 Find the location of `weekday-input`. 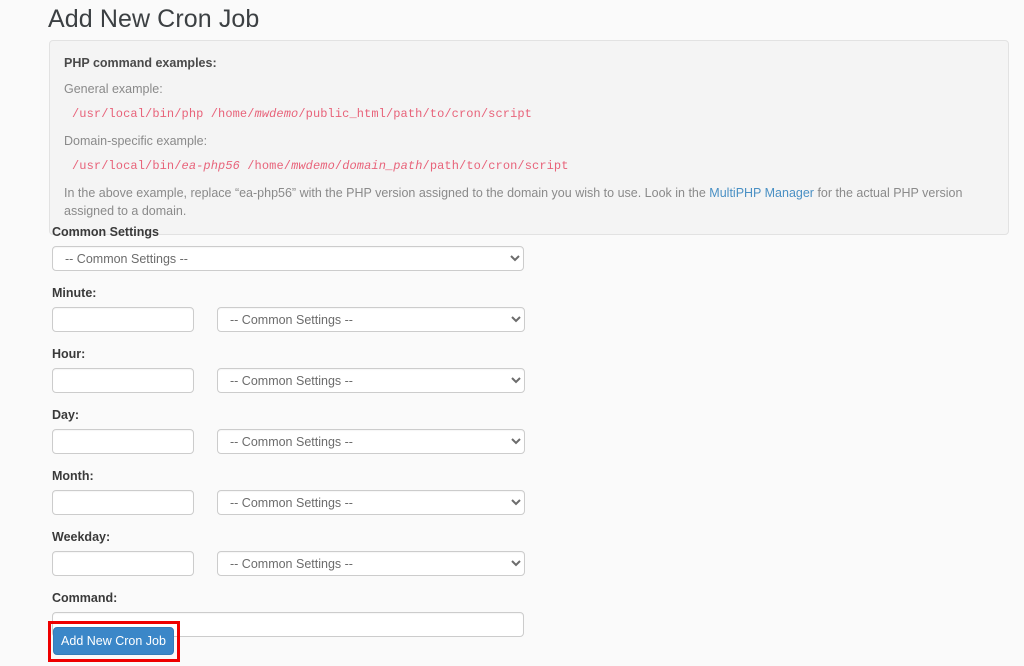

weekday-input is located at coordinates (123, 563).